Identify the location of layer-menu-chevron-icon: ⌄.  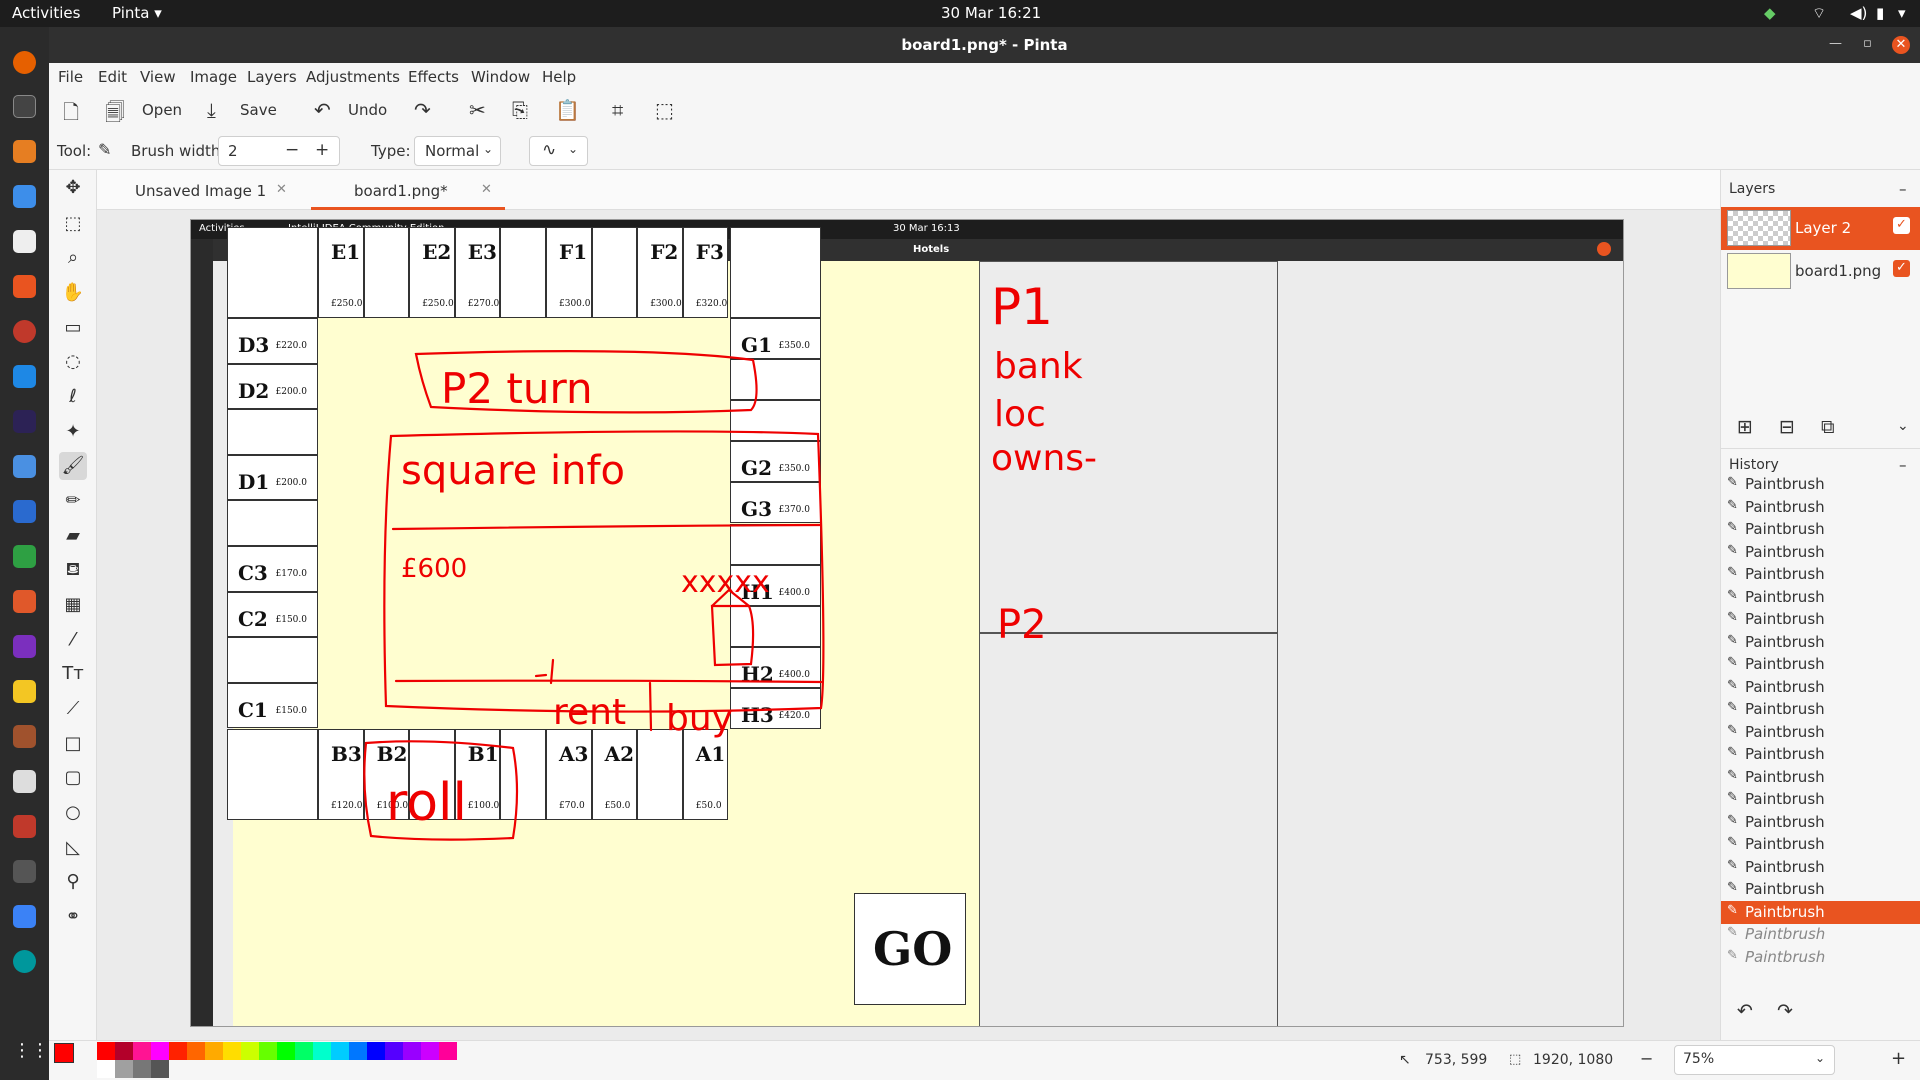
(1903, 426).